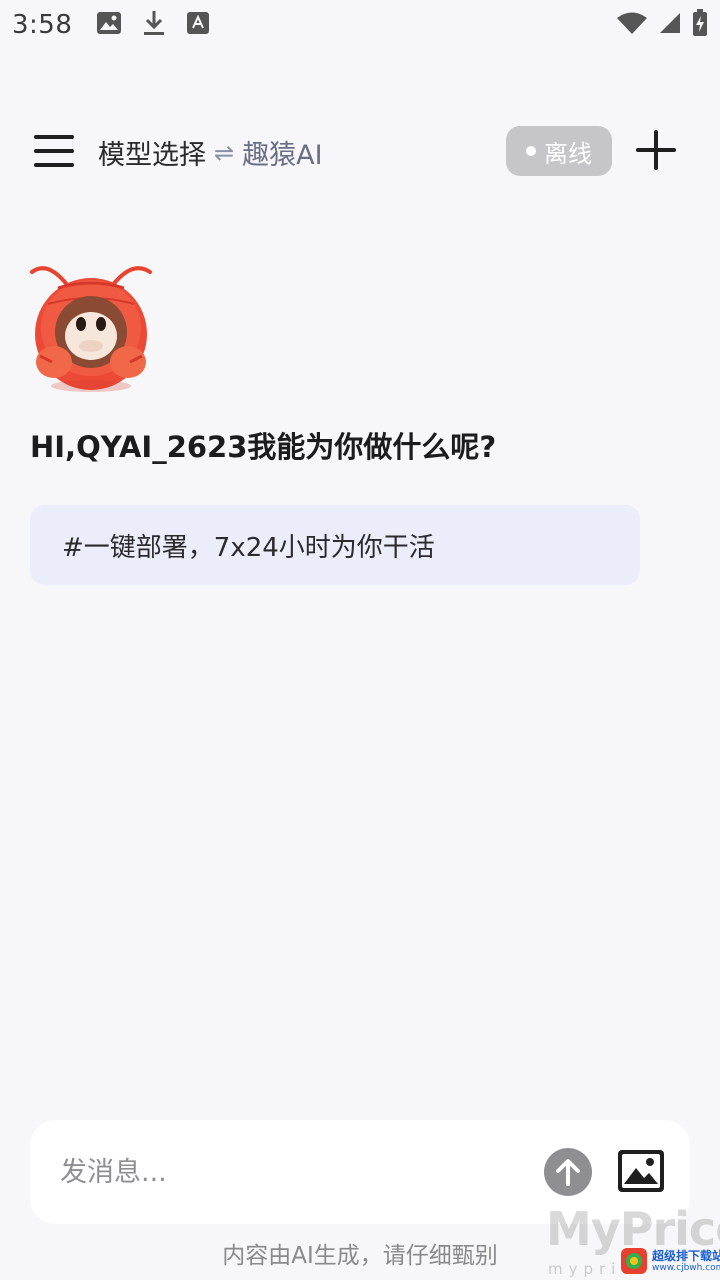 The width and height of the screenshot is (720, 1280). What do you see at coordinates (360, 151) in the screenshot?
I see `top-app-bar: 模型选择 ⇌ 趣猿AI 离线` at bounding box center [360, 151].